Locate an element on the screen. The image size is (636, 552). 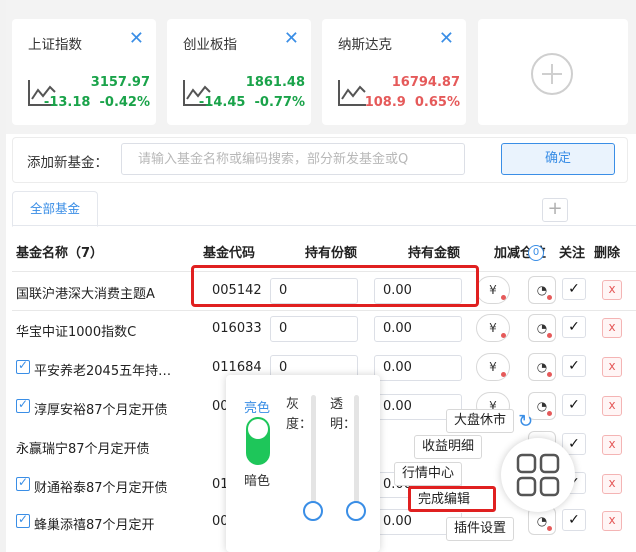
fund-name: 淳厚安裕87个月定开债 is located at coordinates (101, 408).